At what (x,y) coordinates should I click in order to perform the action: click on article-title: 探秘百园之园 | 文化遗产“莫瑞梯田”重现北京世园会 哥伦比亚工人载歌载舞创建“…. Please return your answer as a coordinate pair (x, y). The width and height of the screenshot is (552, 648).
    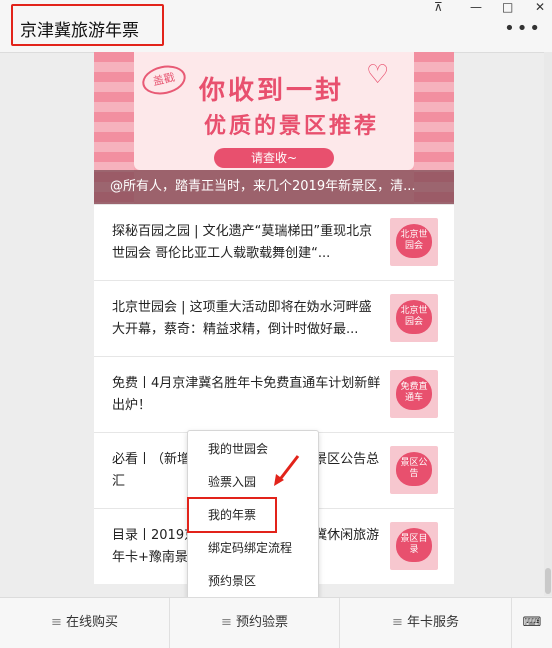
    Looking at the image, I should click on (242, 242).